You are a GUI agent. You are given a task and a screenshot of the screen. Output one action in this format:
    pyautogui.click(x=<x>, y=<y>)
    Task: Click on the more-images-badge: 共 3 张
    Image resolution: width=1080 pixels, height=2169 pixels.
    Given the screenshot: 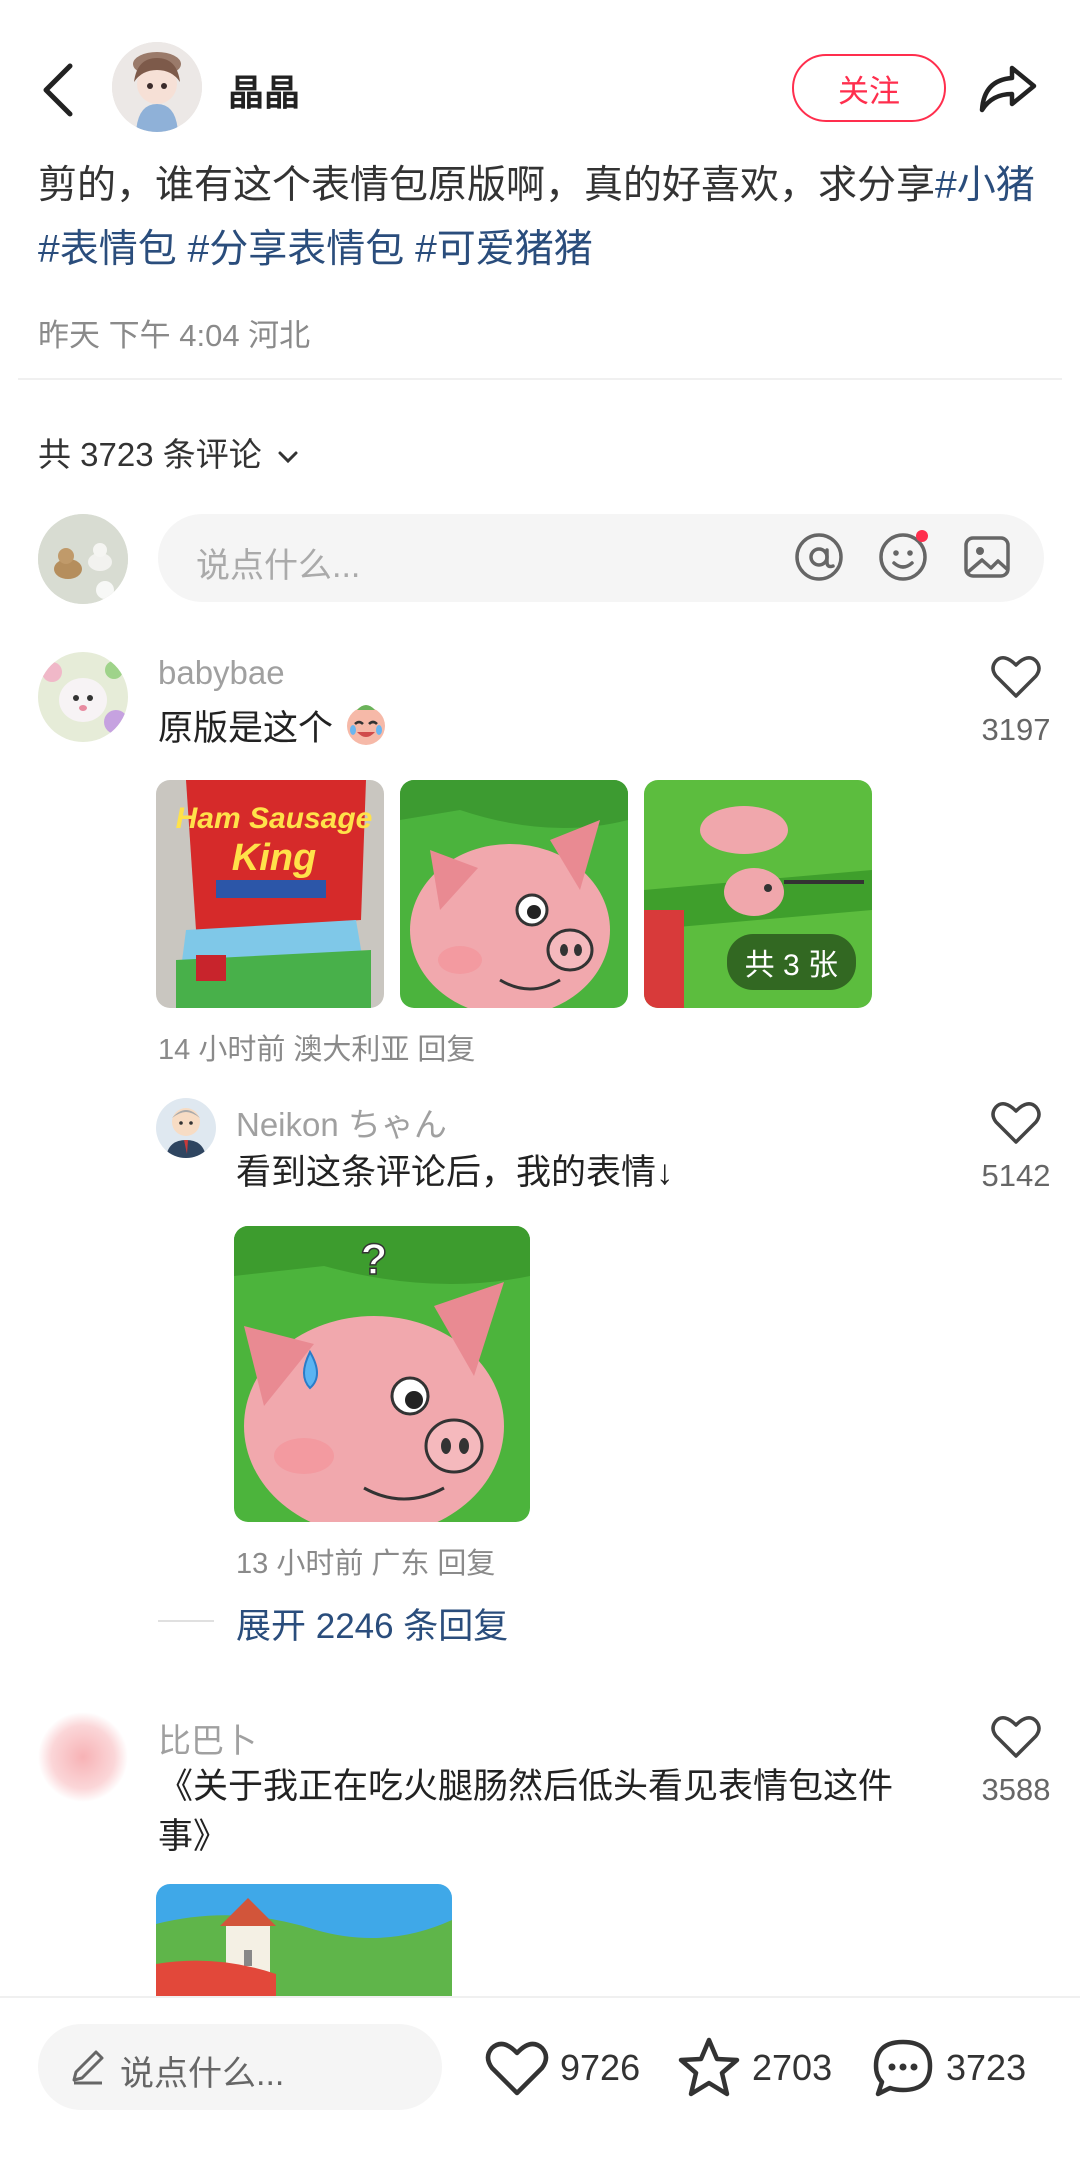 What is the action you would take?
    pyautogui.click(x=791, y=962)
    